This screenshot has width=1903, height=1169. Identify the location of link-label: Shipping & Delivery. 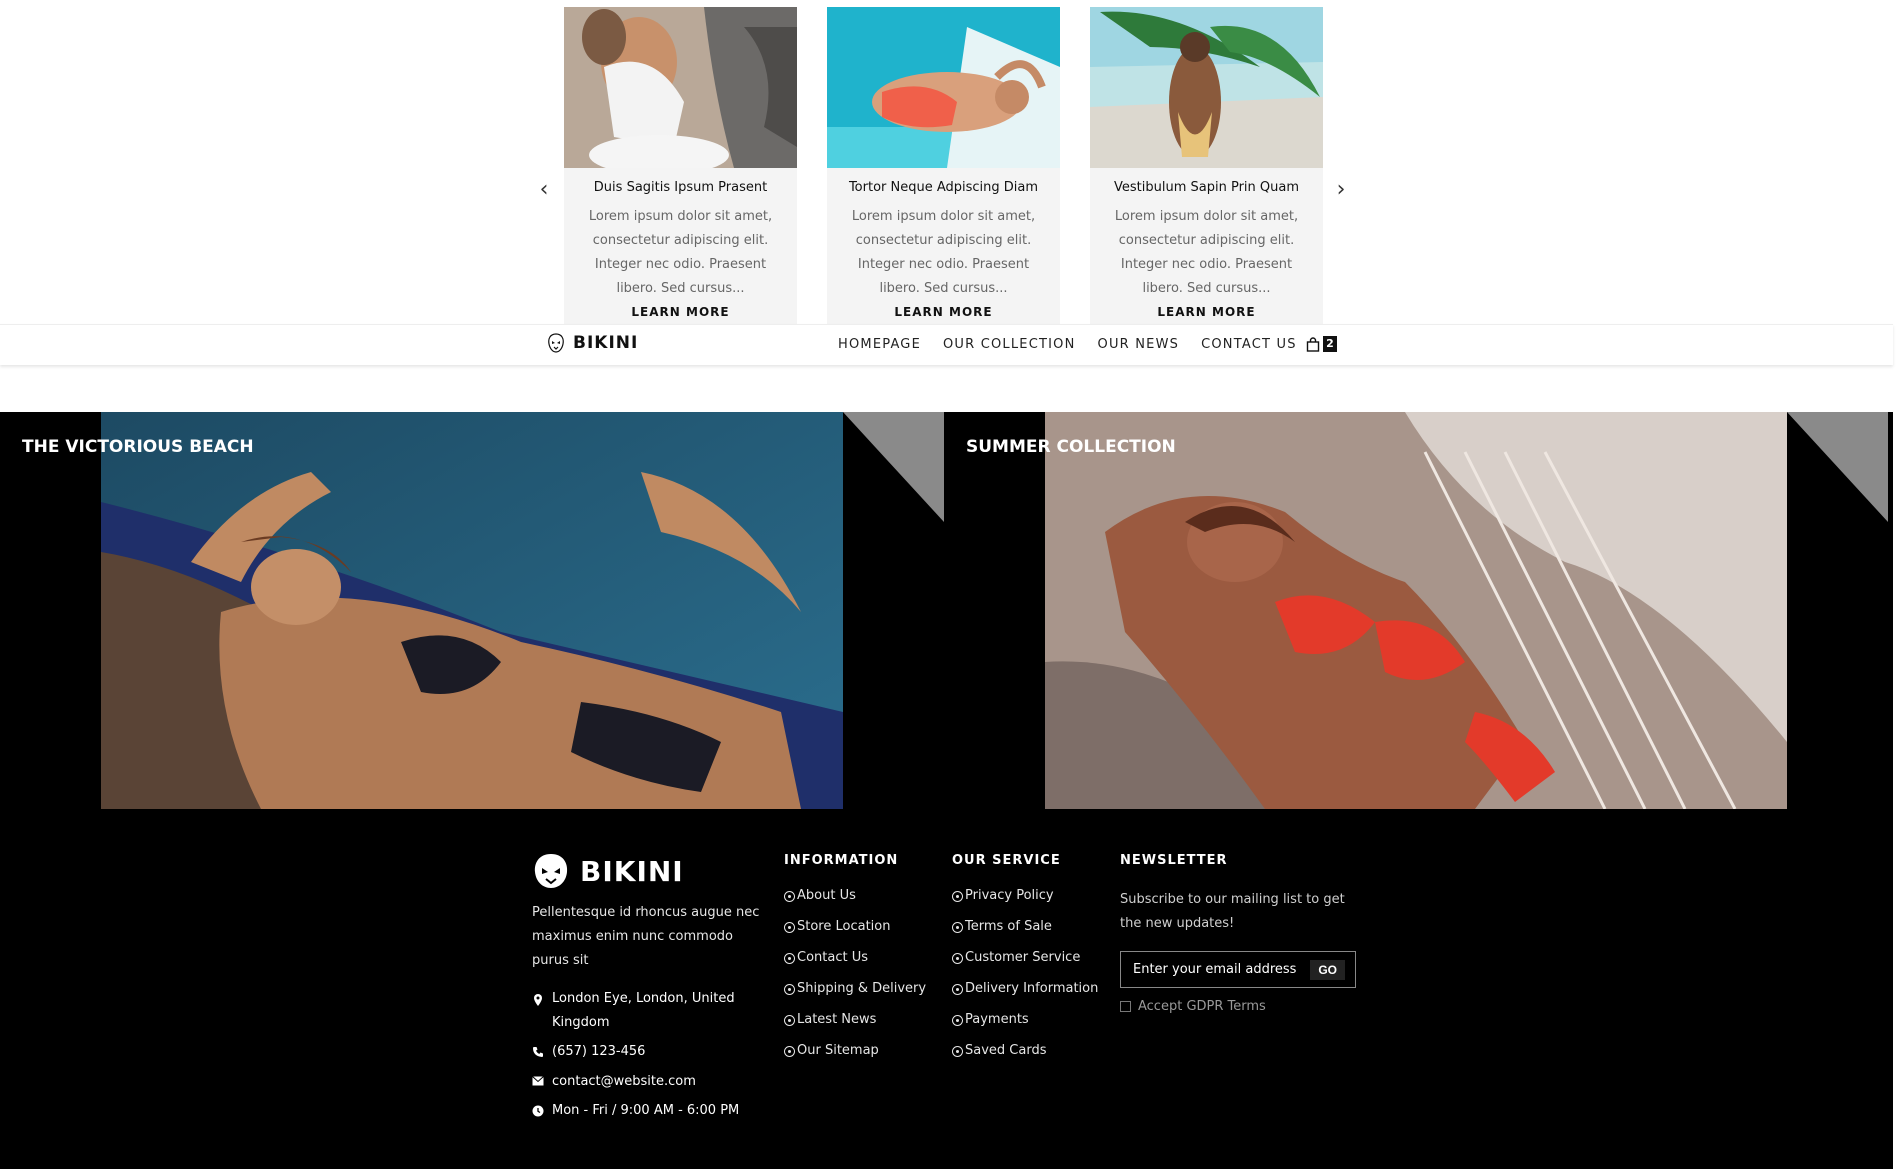
(862, 988).